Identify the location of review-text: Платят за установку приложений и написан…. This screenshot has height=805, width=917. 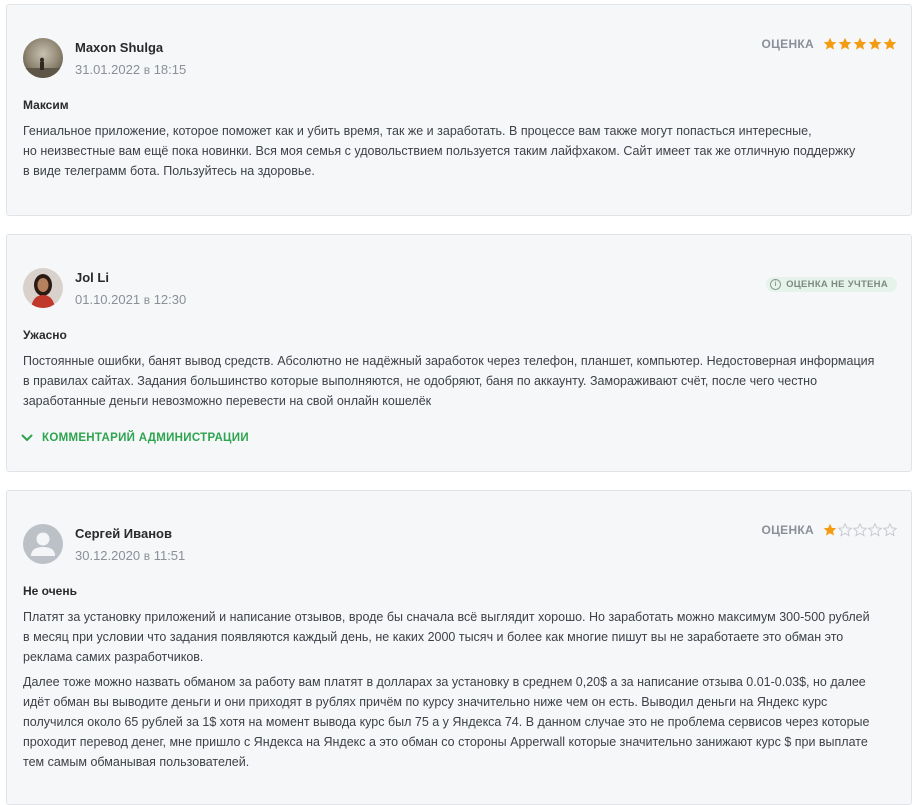
(446, 637).